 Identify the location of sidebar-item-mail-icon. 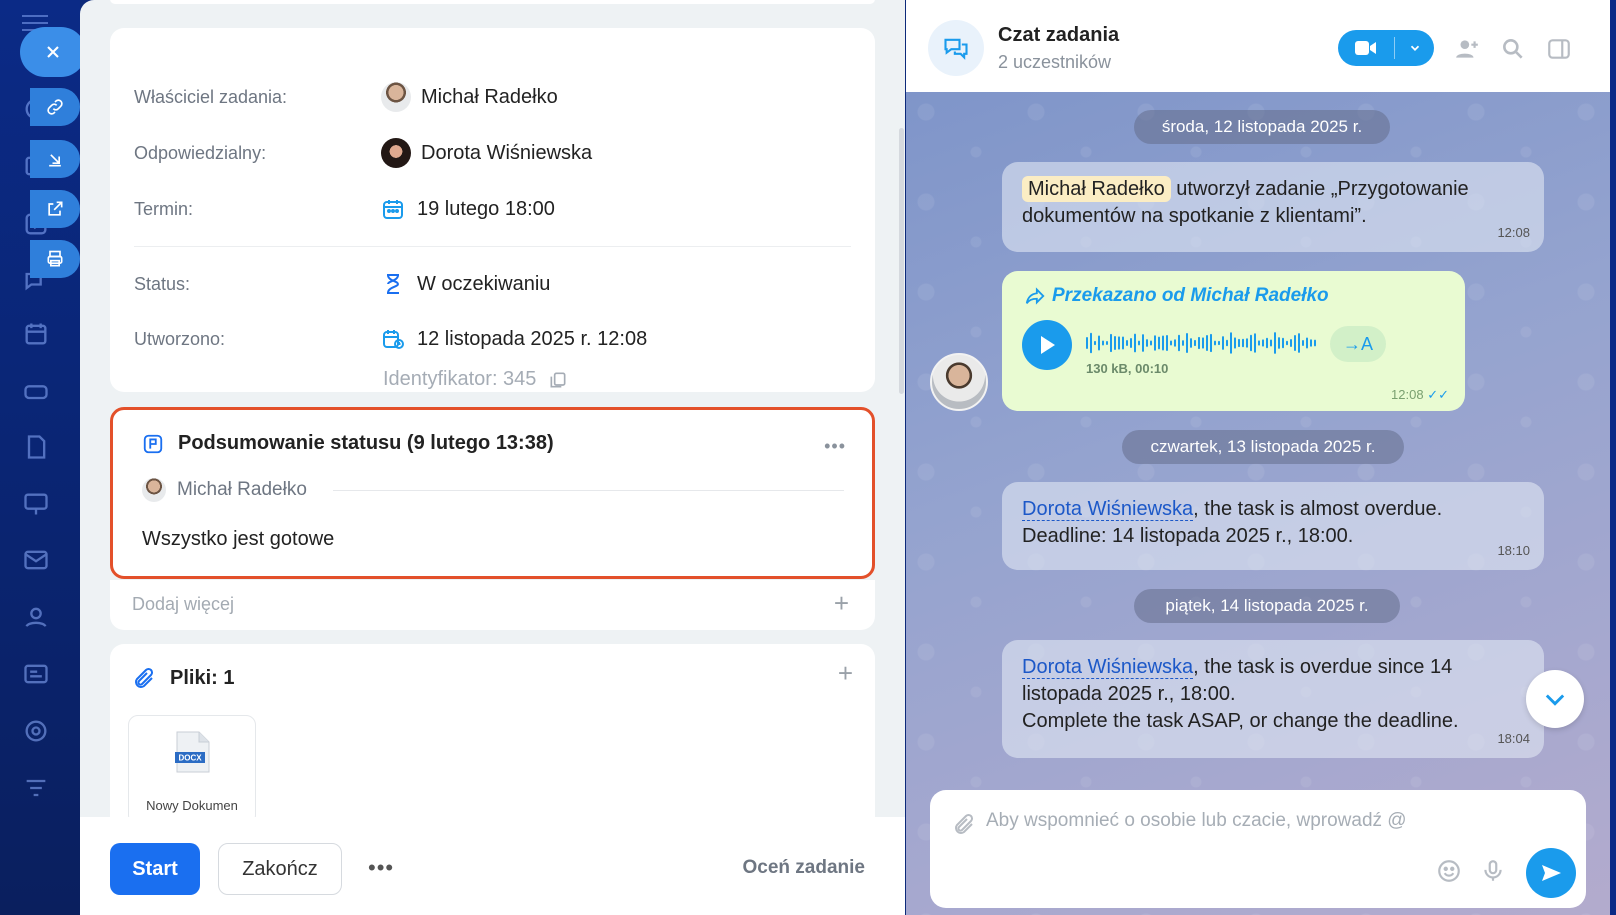
(36, 560).